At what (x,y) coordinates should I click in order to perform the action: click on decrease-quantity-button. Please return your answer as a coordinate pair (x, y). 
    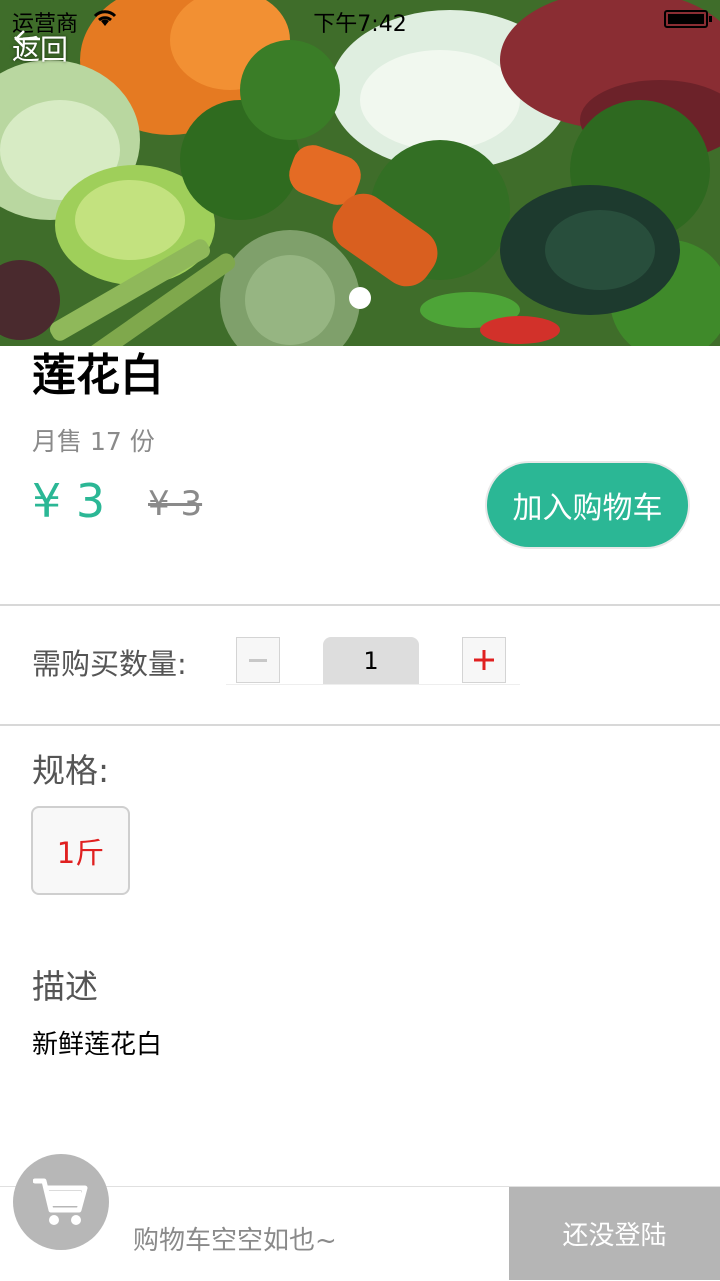
    Looking at the image, I should click on (258, 660).